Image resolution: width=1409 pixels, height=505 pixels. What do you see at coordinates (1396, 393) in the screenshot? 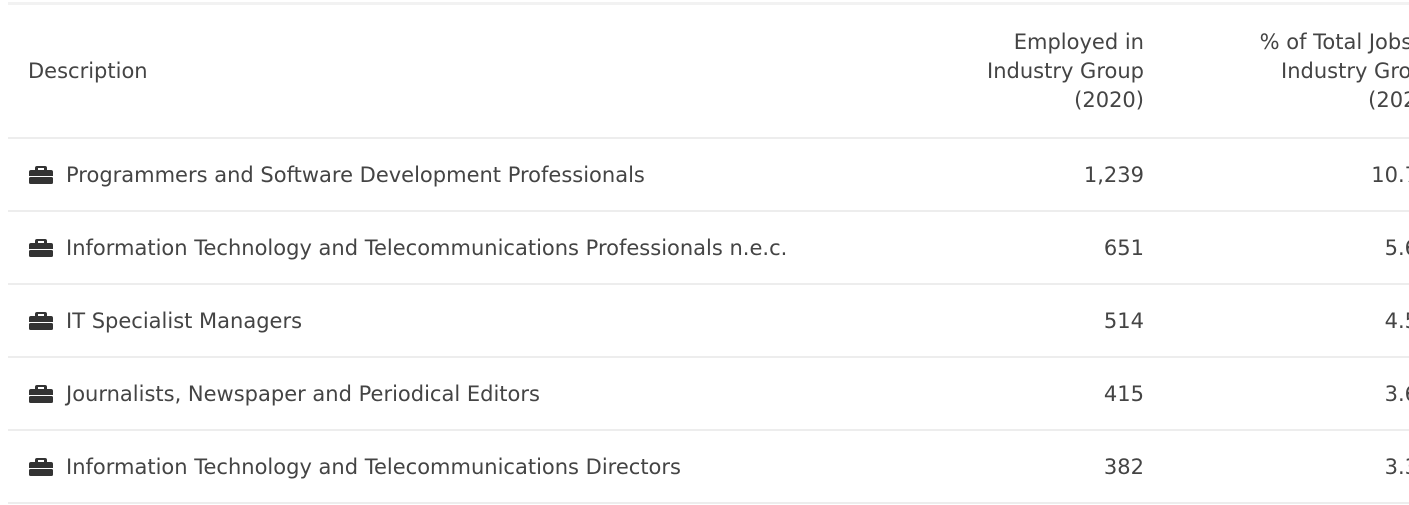
I see `row-percent-value: 3.6%` at bounding box center [1396, 393].